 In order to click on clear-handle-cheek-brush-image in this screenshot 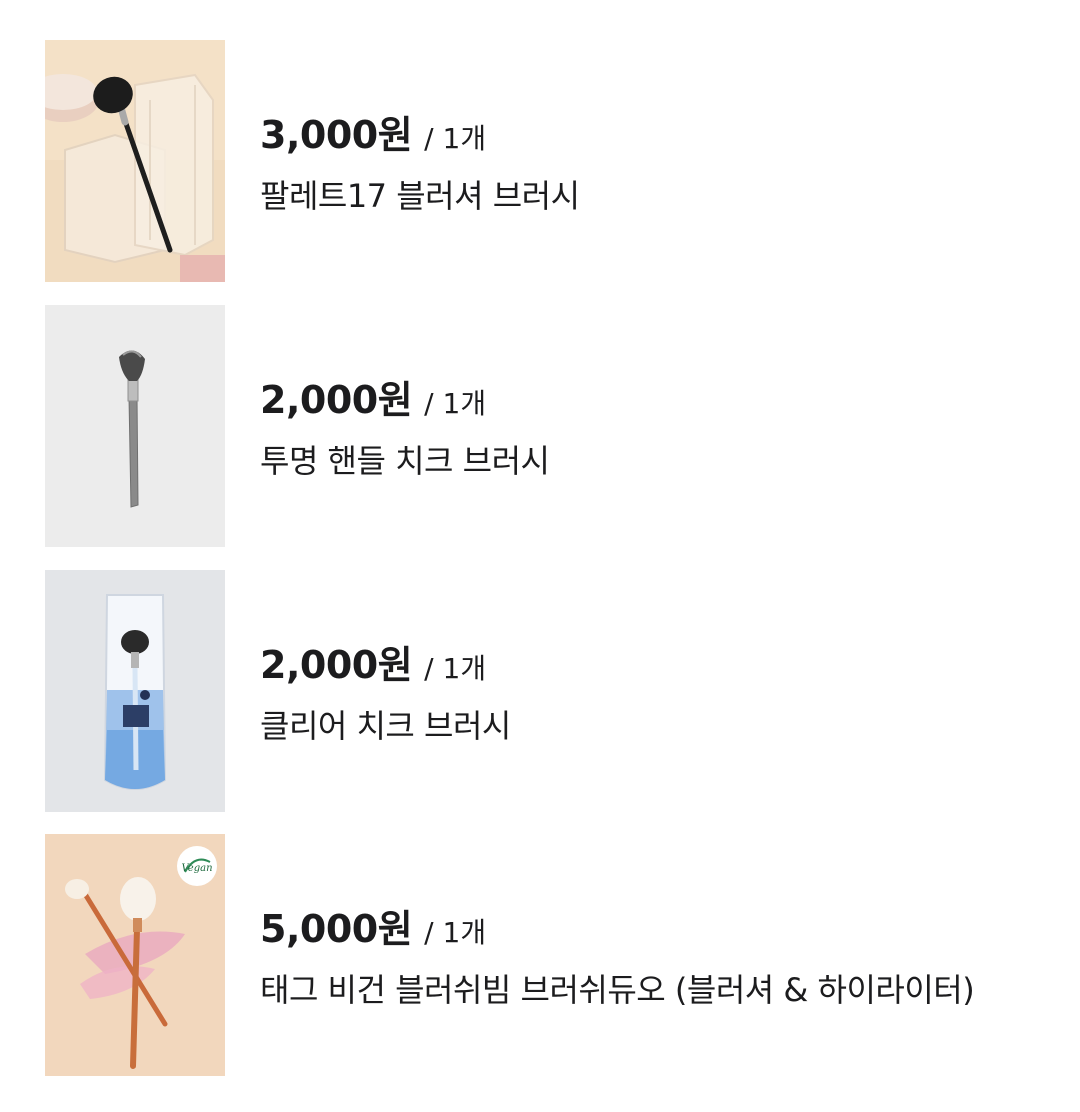, I will do `click(135, 426)`.